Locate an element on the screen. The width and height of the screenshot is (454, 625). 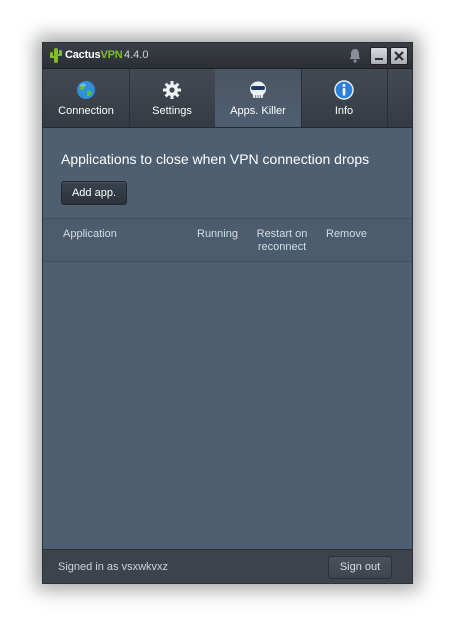
column-header-running: Running is located at coordinates (217, 234).